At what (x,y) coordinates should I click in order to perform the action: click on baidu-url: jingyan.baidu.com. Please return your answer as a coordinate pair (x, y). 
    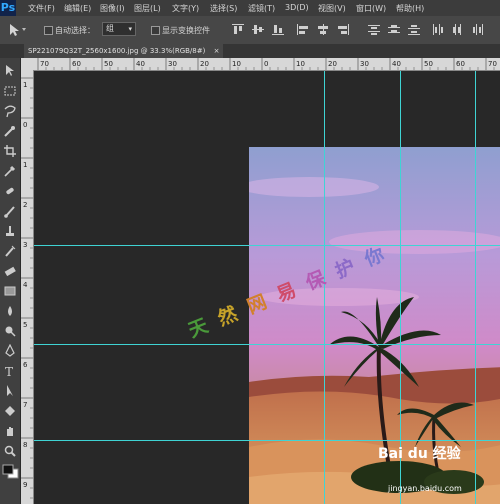
    Looking at the image, I should click on (425, 488).